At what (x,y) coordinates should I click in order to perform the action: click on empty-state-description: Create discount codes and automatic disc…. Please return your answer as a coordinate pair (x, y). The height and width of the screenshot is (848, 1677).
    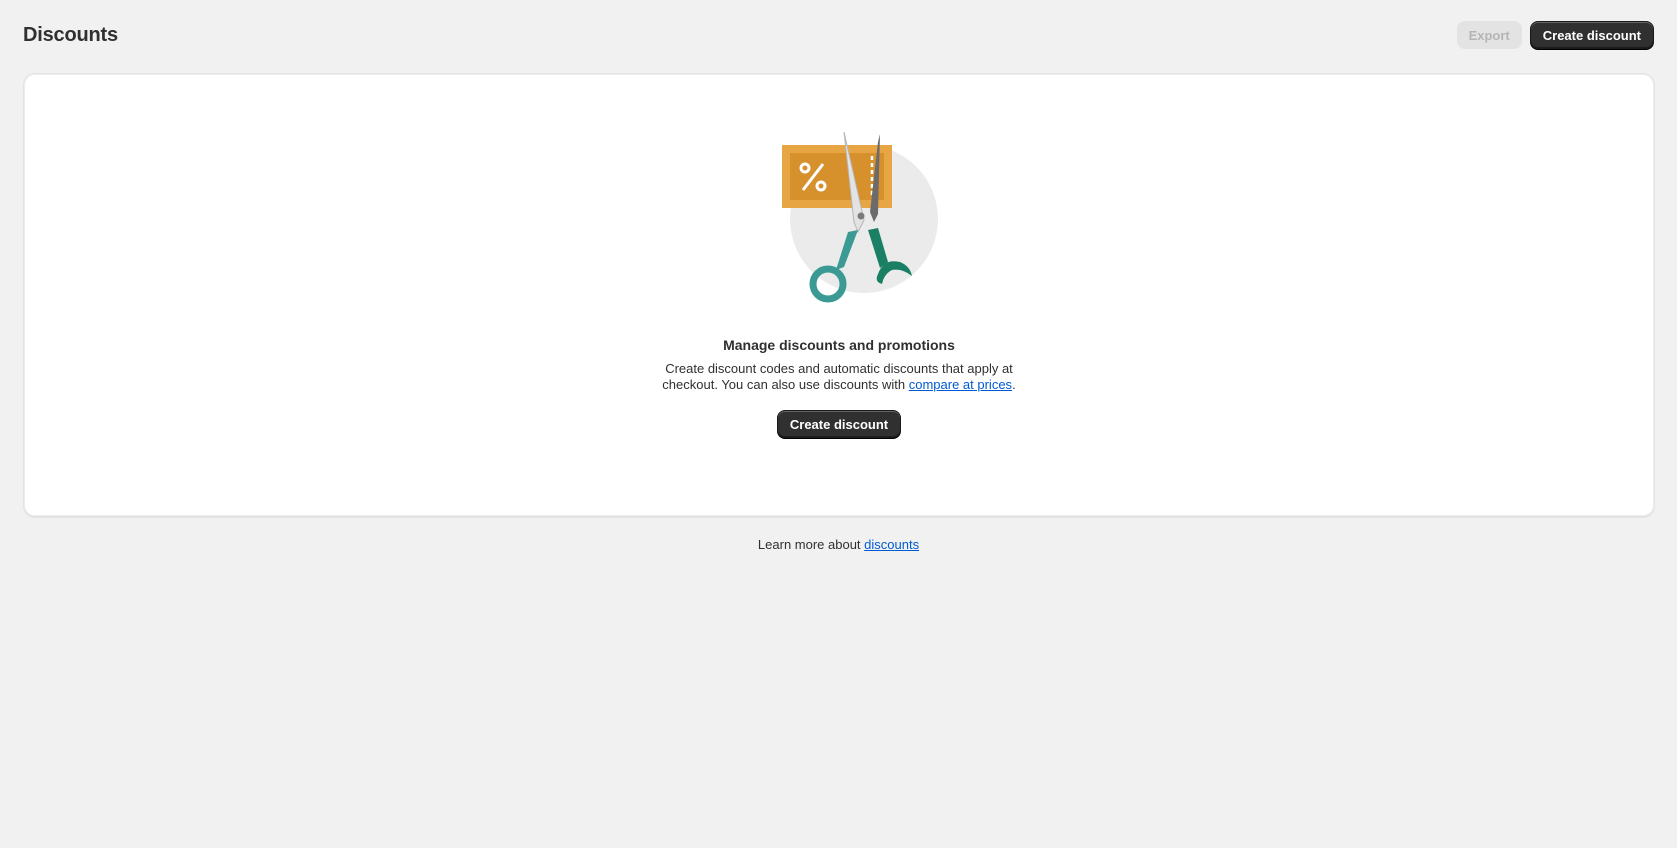
    Looking at the image, I should click on (839, 377).